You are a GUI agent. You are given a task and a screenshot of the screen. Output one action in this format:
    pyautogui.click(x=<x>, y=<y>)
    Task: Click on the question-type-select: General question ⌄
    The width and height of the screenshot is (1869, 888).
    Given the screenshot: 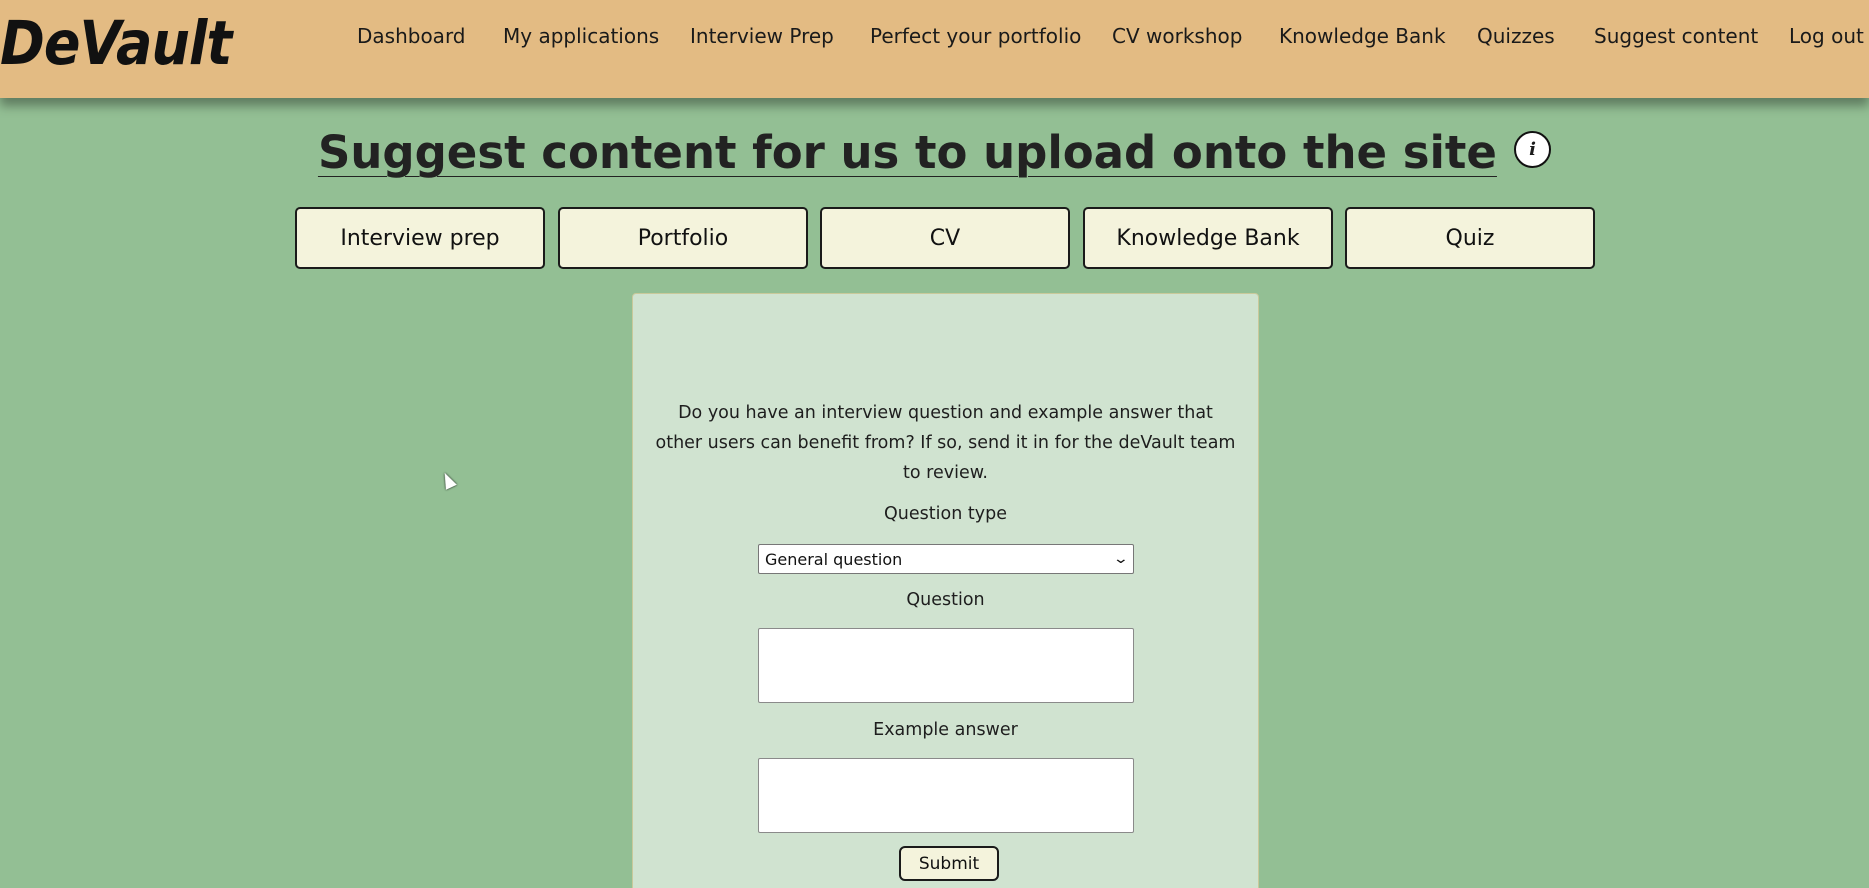 What is the action you would take?
    pyautogui.click(x=946, y=559)
    